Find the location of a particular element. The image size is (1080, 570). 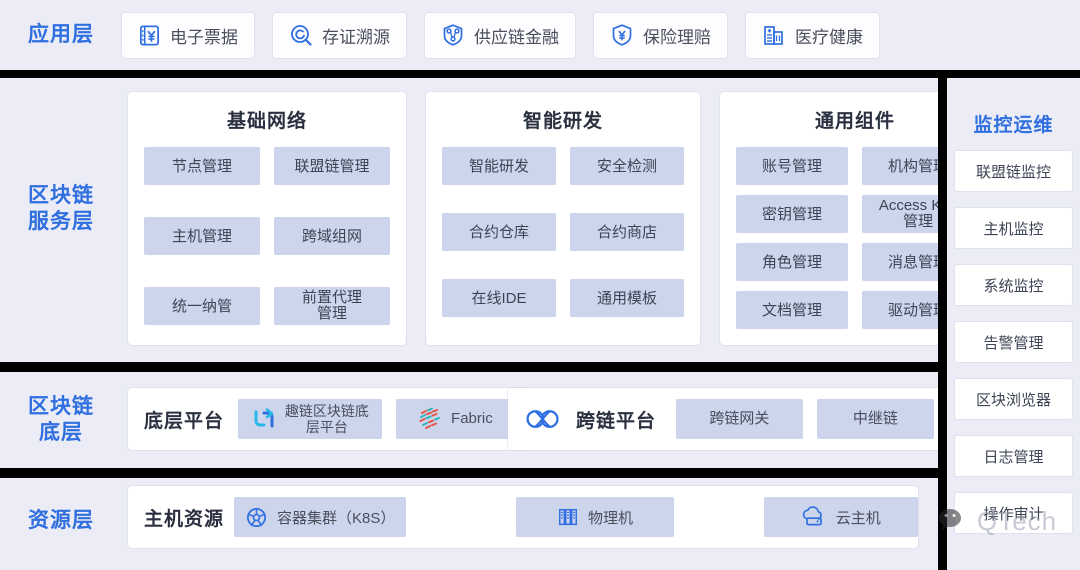

application-layer-label: 应用层 is located at coordinates (61, 34).